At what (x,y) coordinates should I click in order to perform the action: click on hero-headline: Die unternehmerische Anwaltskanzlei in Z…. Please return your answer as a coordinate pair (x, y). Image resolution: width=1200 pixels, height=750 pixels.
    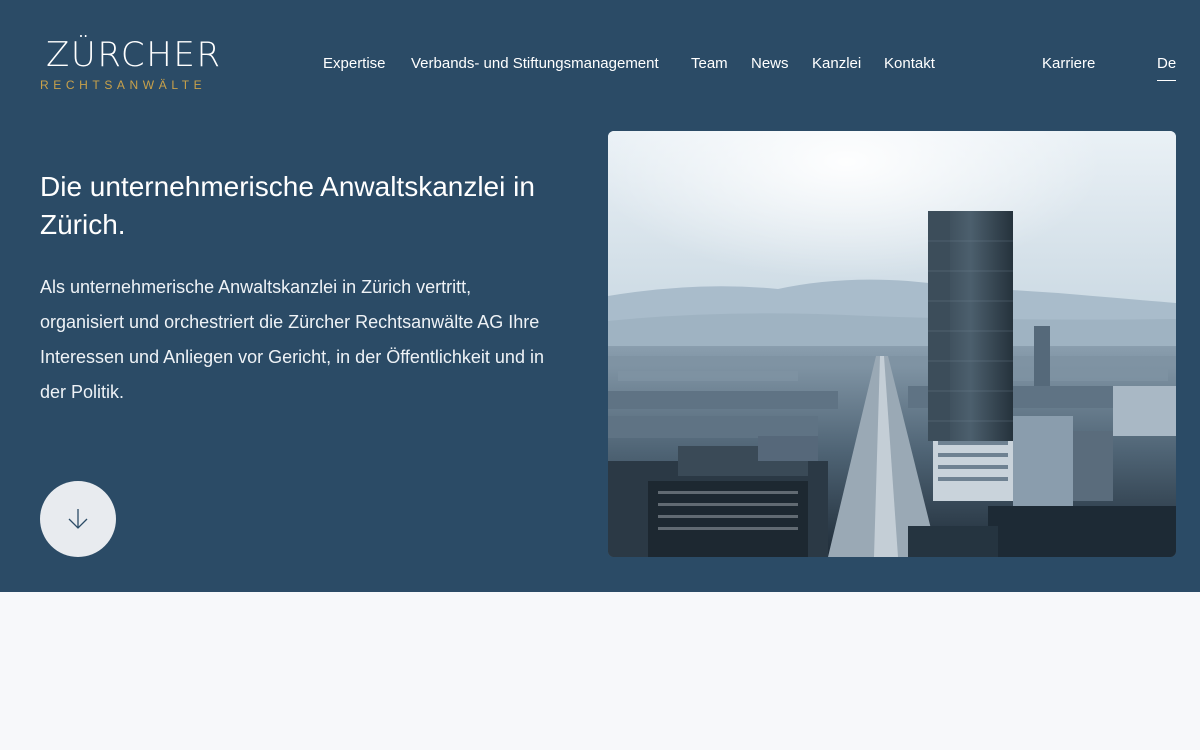
    Looking at the image, I should click on (287, 205).